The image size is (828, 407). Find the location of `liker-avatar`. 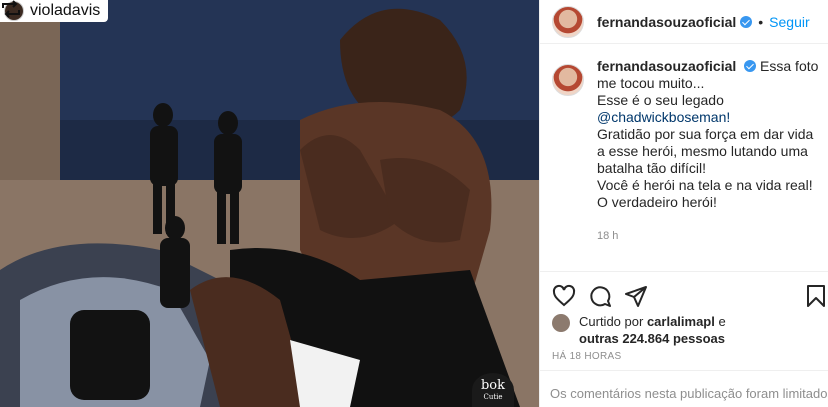

liker-avatar is located at coordinates (561, 323).